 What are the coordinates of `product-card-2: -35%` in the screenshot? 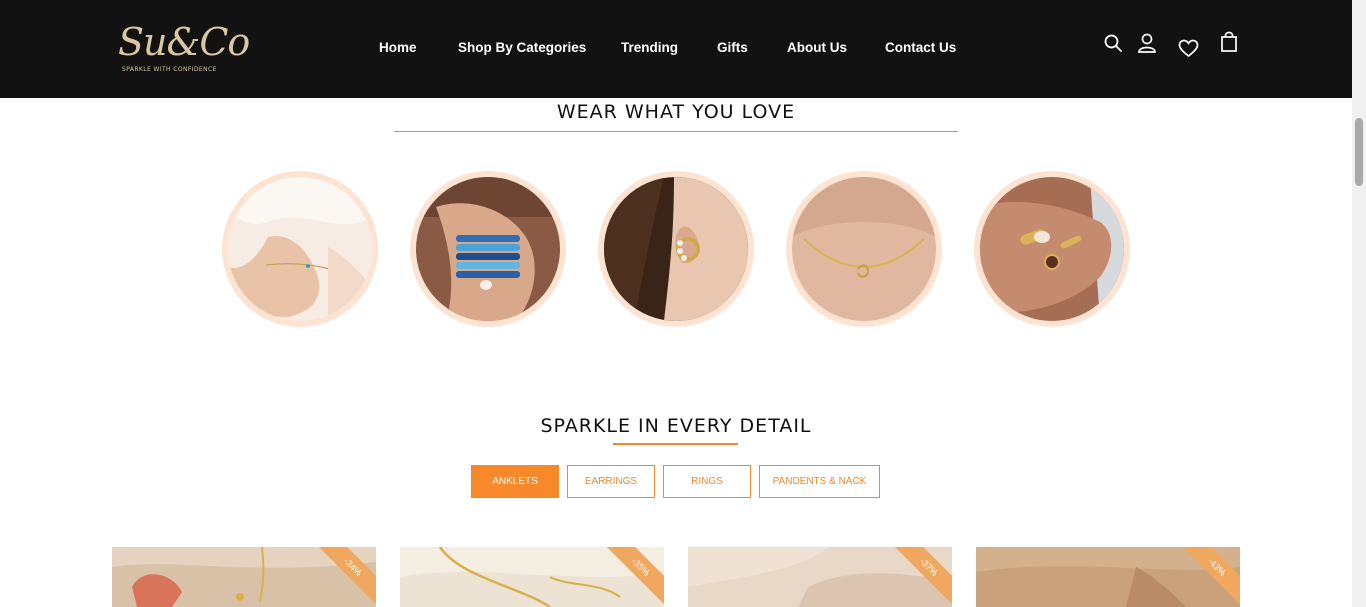 It's located at (532, 577).